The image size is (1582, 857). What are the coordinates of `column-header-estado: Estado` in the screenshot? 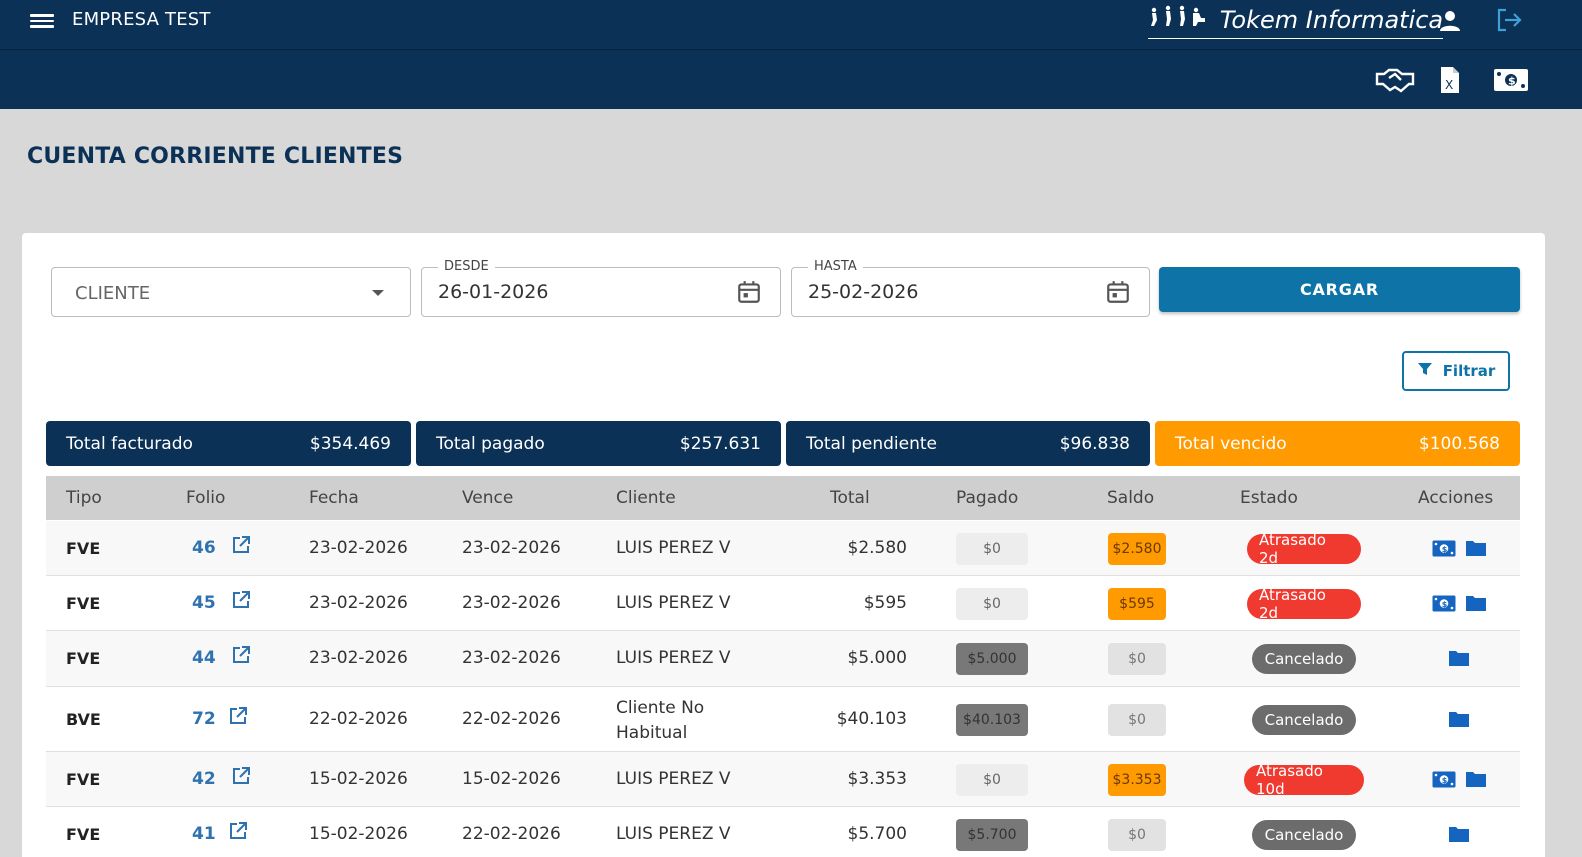 It's located at (1269, 498).